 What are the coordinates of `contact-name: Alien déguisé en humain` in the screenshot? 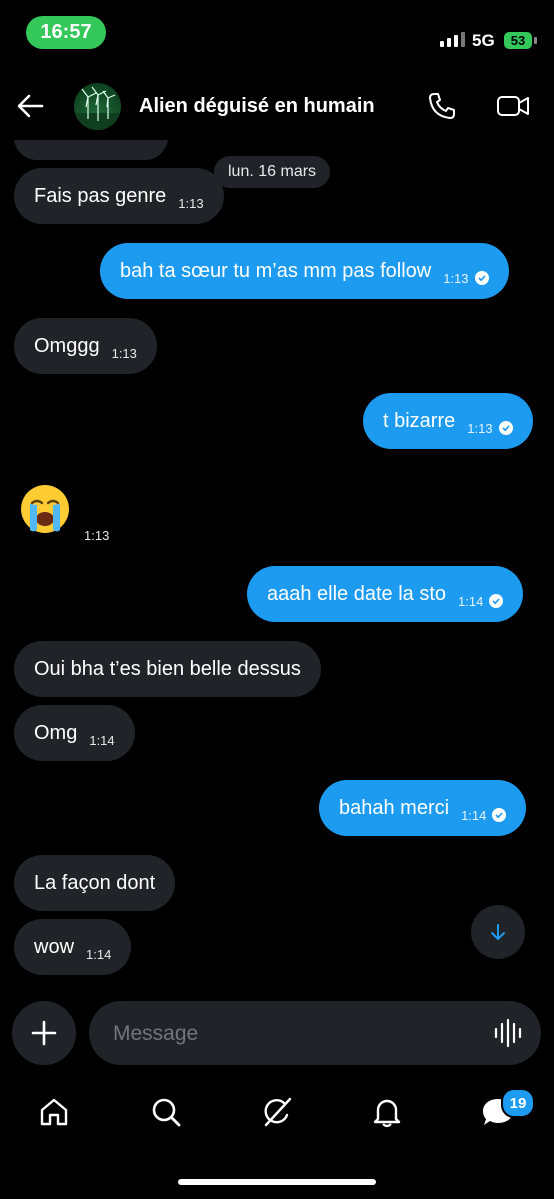 It's located at (257, 106).